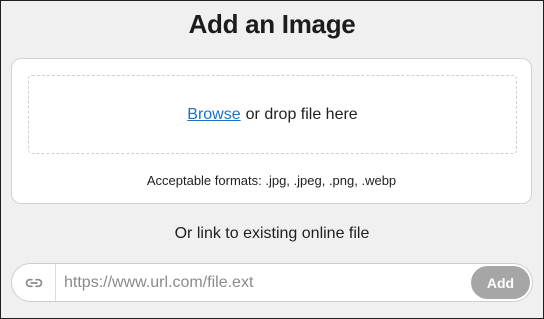 The image size is (544, 319). Describe the element at coordinates (272, 233) in the screenshot. I see `link-section-label: Or link to existing online file` at that location.